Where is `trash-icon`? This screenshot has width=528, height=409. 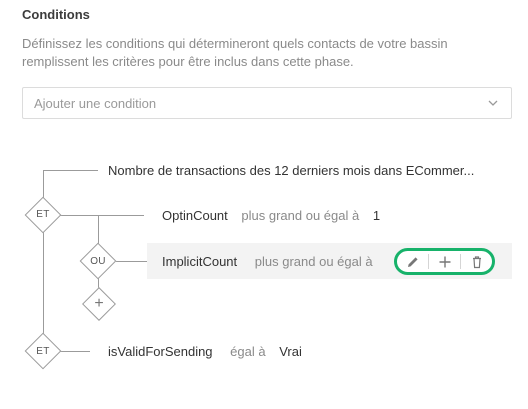 trash-icon is located at coordinates (476, 261).